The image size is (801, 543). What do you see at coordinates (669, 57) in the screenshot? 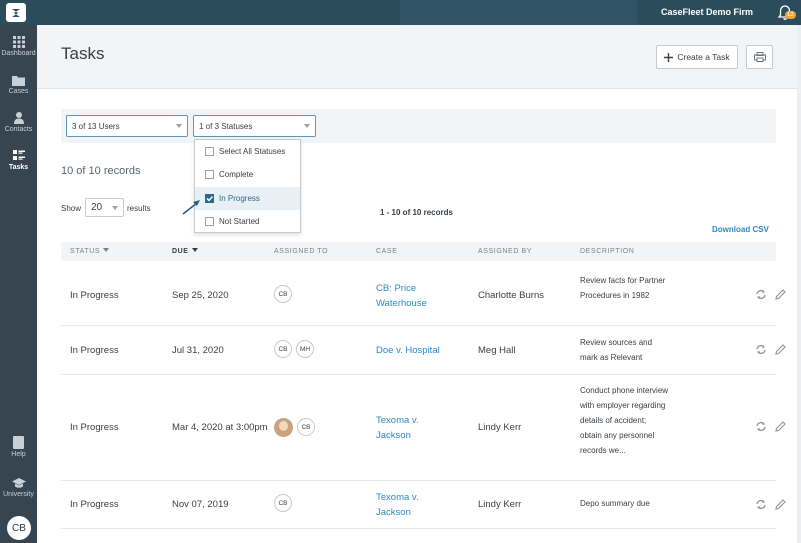
I see `plus-icon` at bounding box center [669, 57].